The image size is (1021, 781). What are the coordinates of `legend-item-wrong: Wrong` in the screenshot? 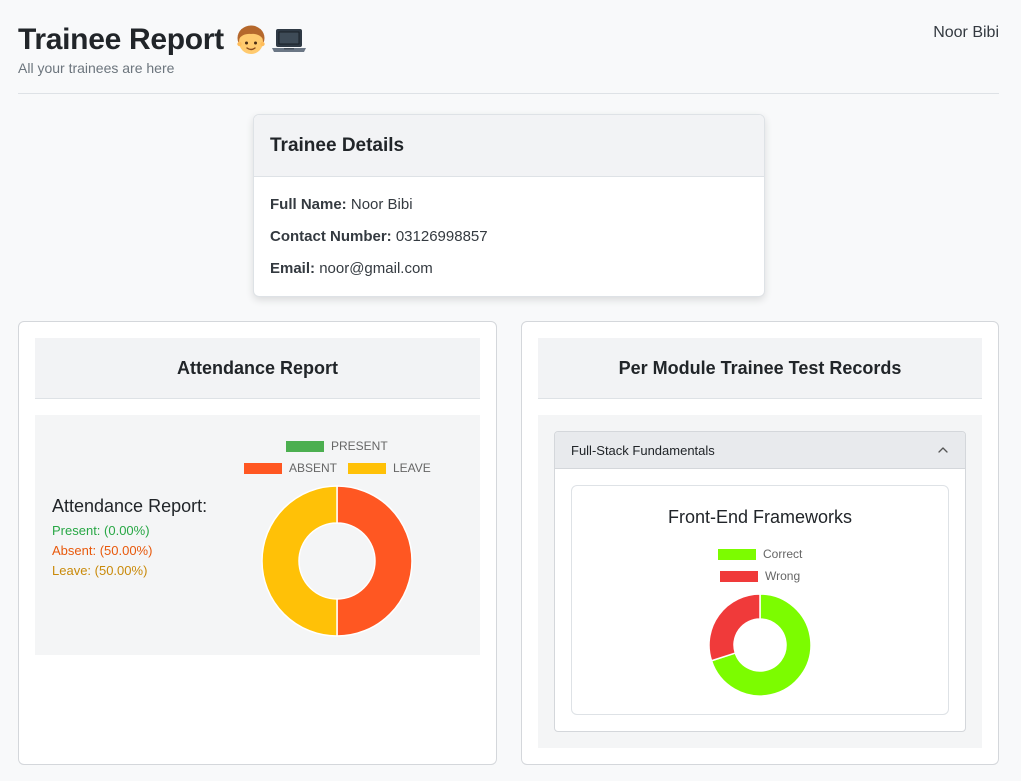 It's located at (760, 576).